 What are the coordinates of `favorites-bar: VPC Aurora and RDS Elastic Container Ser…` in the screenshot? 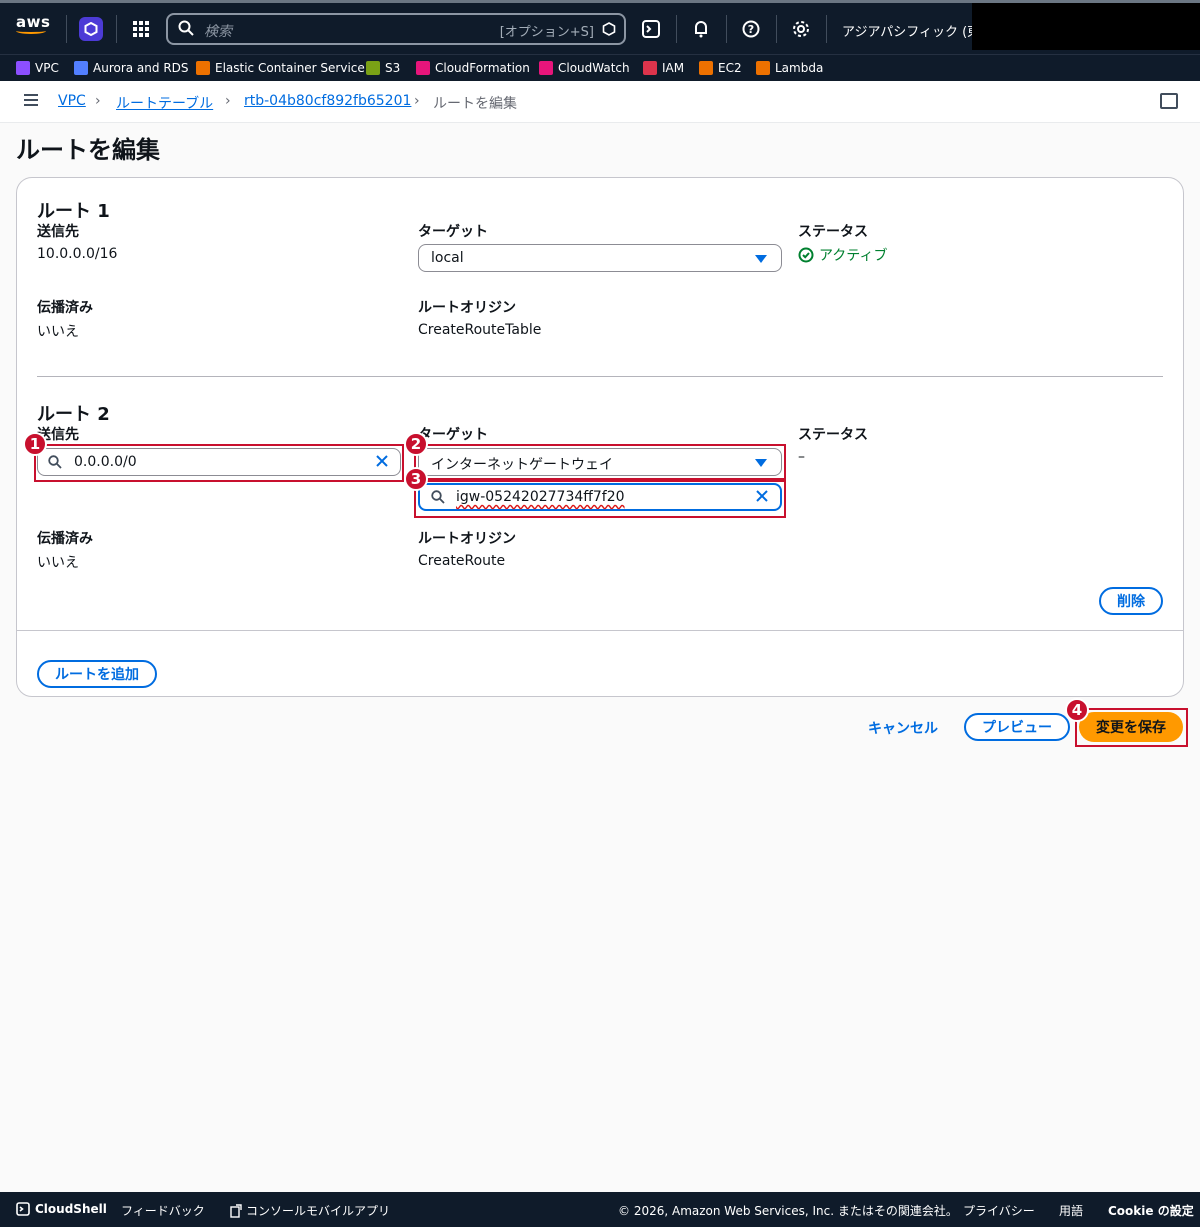 It's located at (600, 67).